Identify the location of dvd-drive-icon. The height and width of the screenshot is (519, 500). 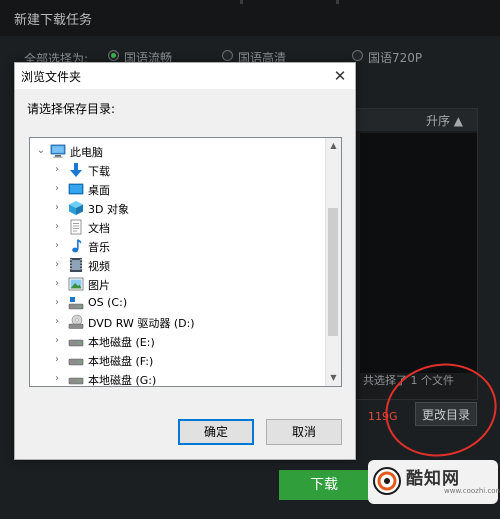
(76, 321).